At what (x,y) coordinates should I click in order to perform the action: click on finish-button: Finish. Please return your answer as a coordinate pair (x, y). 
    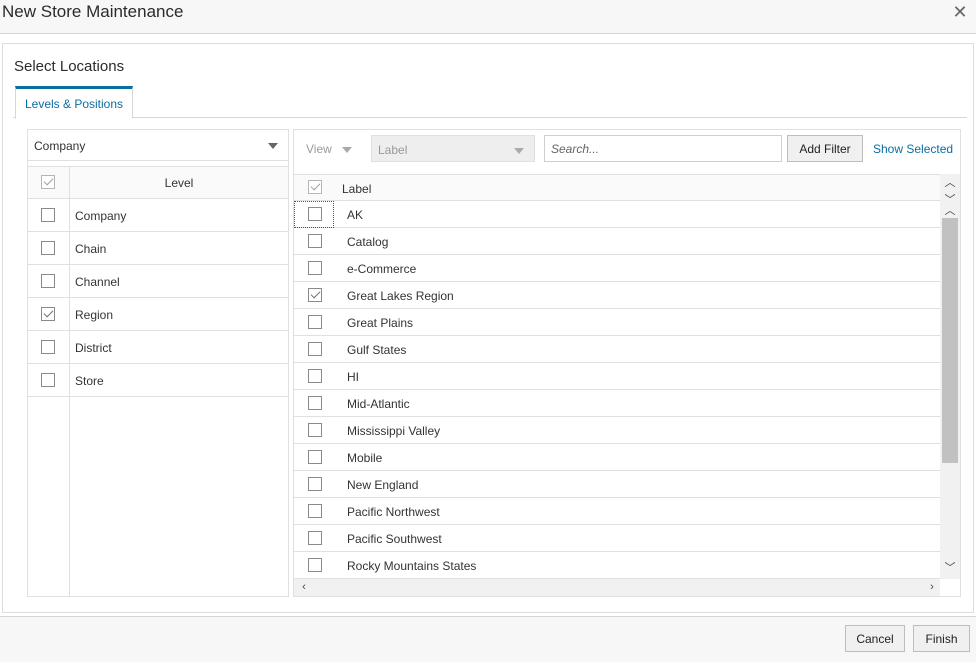
    Looking at the image, I should click on (941, 638).